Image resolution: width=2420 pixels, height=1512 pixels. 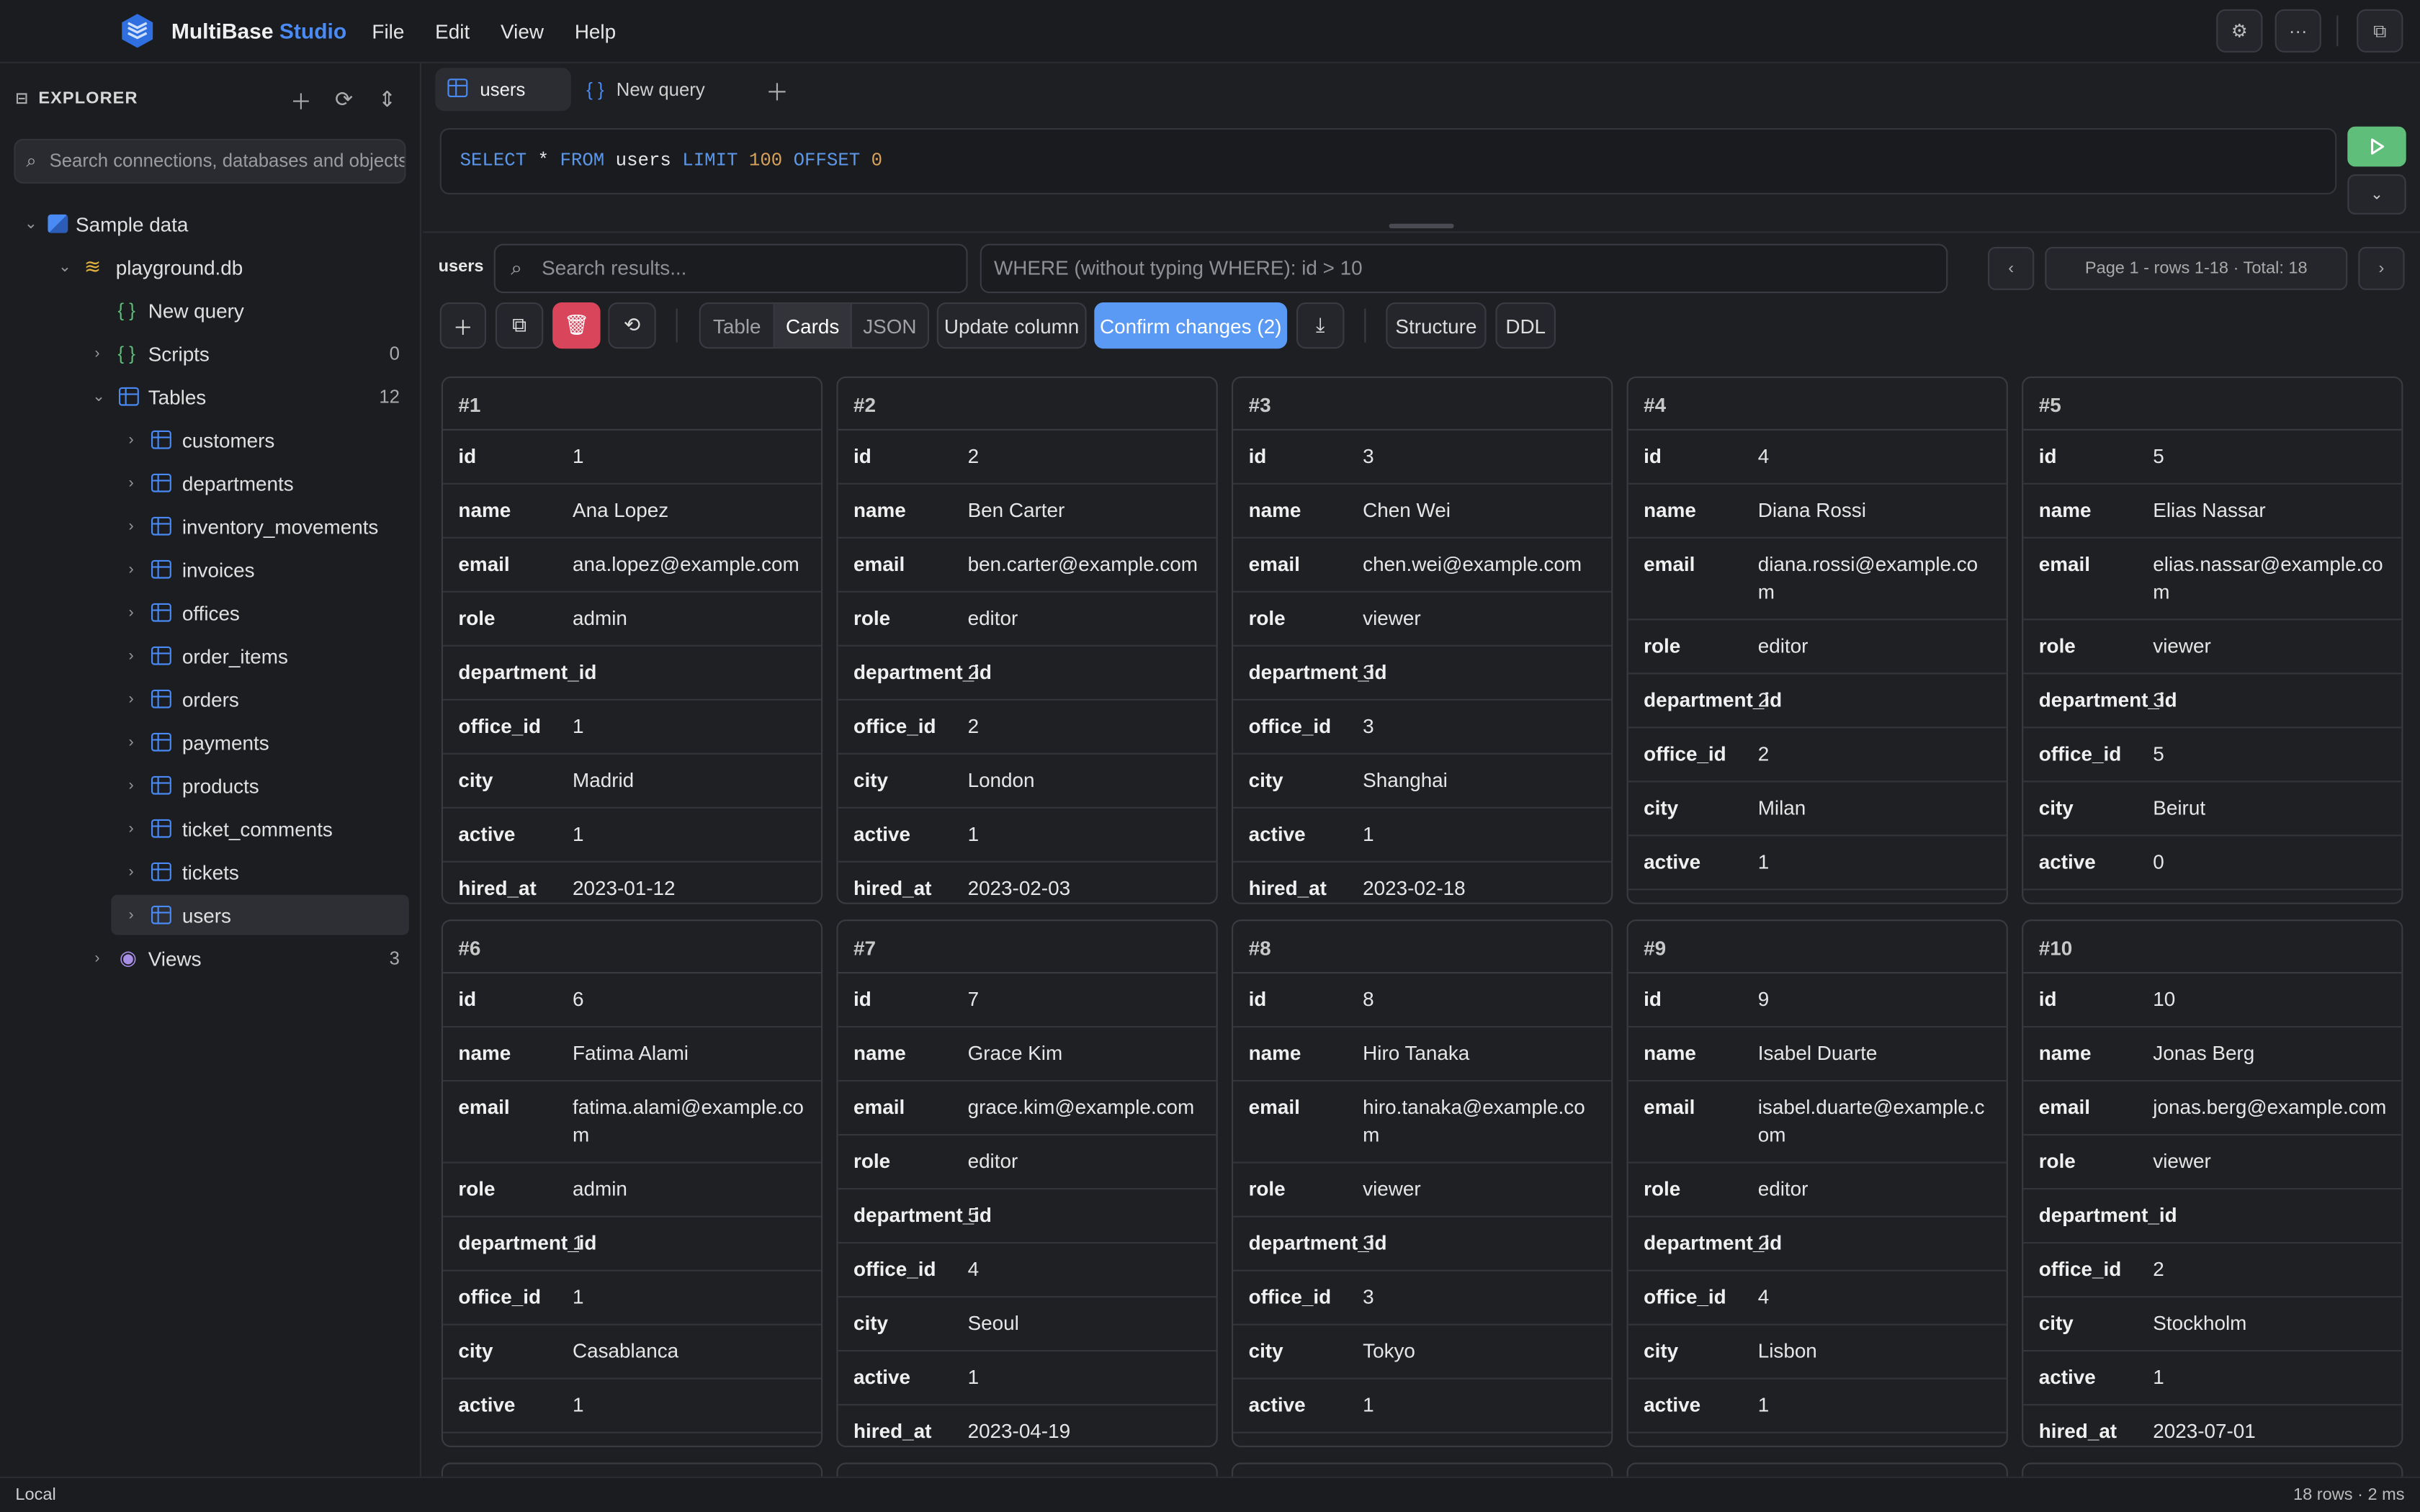 I want to click on ddl-button: DDL, so click(x=1525, y=325).